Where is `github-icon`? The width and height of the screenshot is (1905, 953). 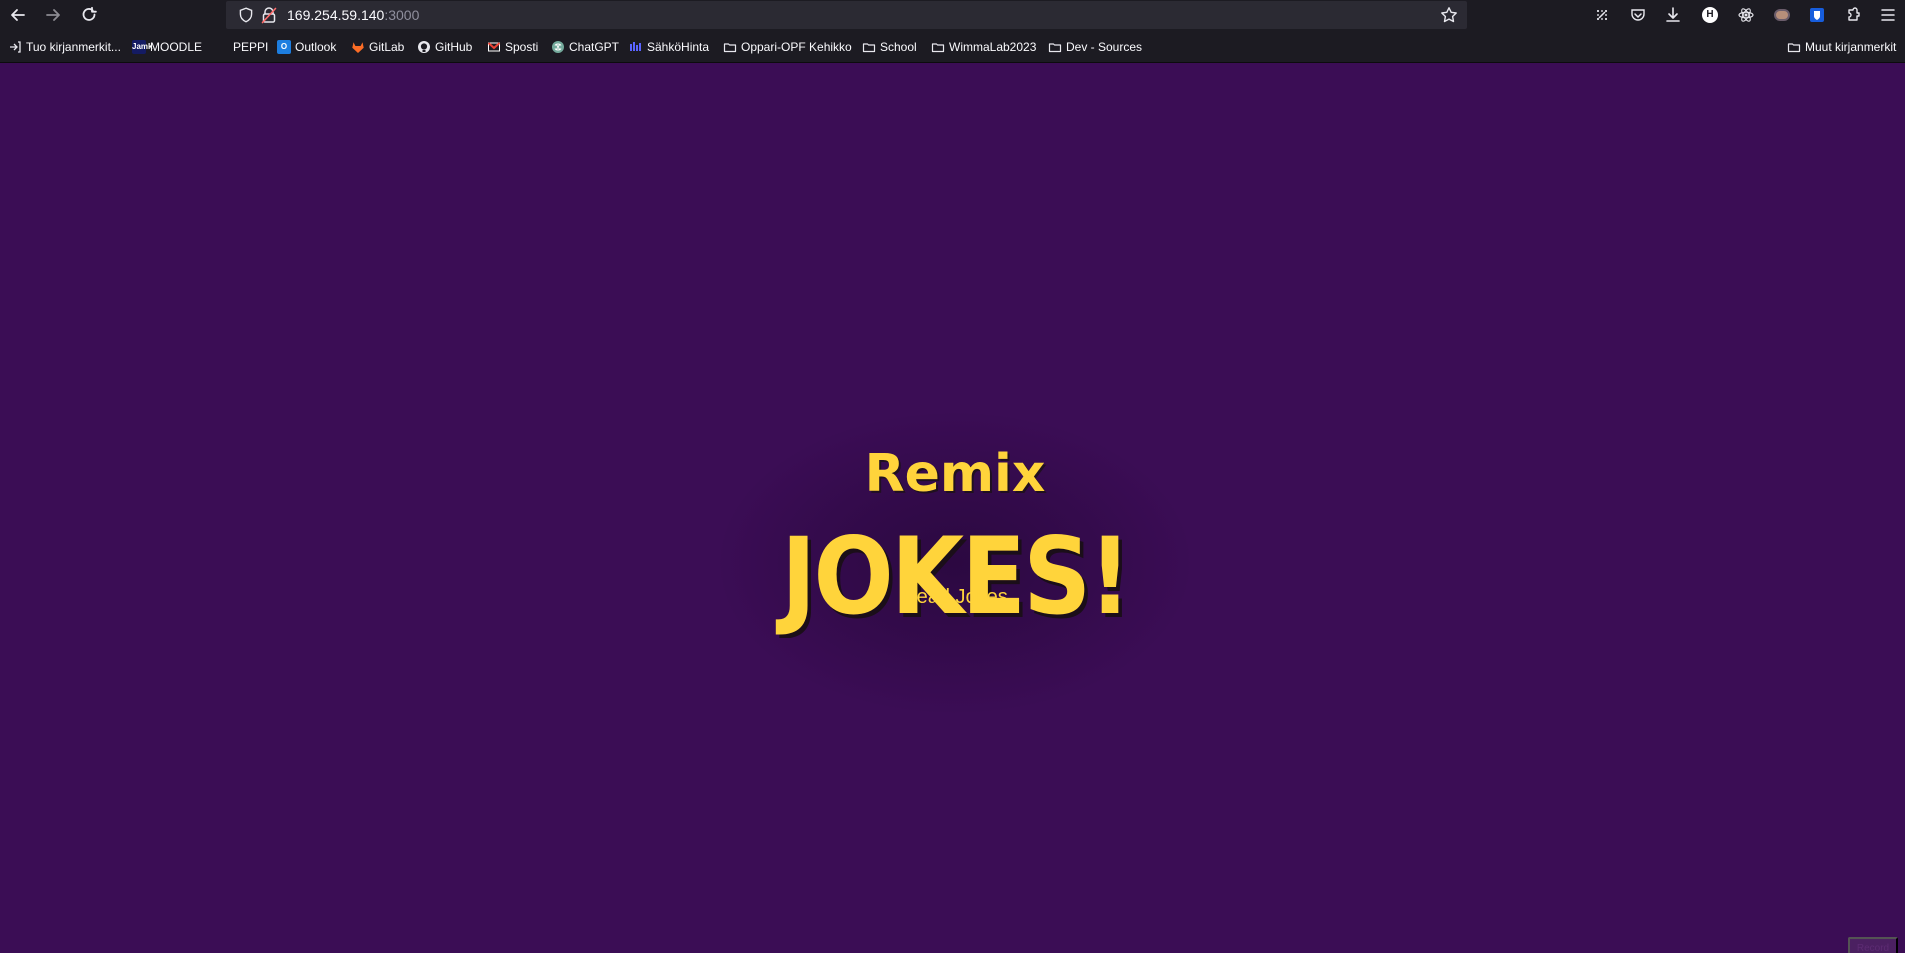
github-icon is located at coordinates (424, 47).